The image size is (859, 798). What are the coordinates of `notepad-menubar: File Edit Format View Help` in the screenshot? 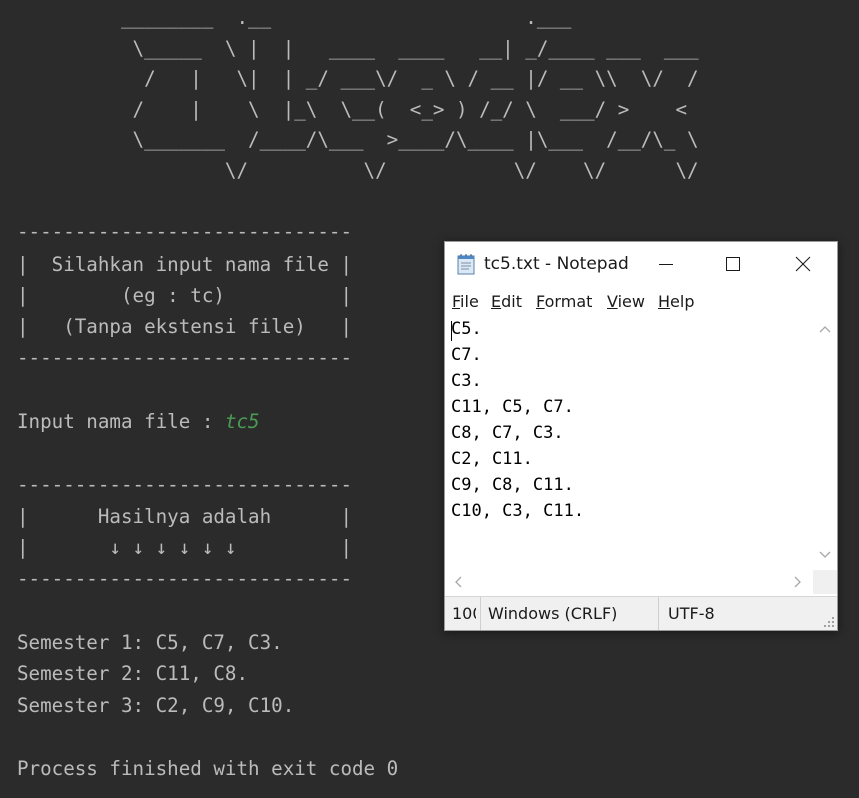 It's located at (641, 301).